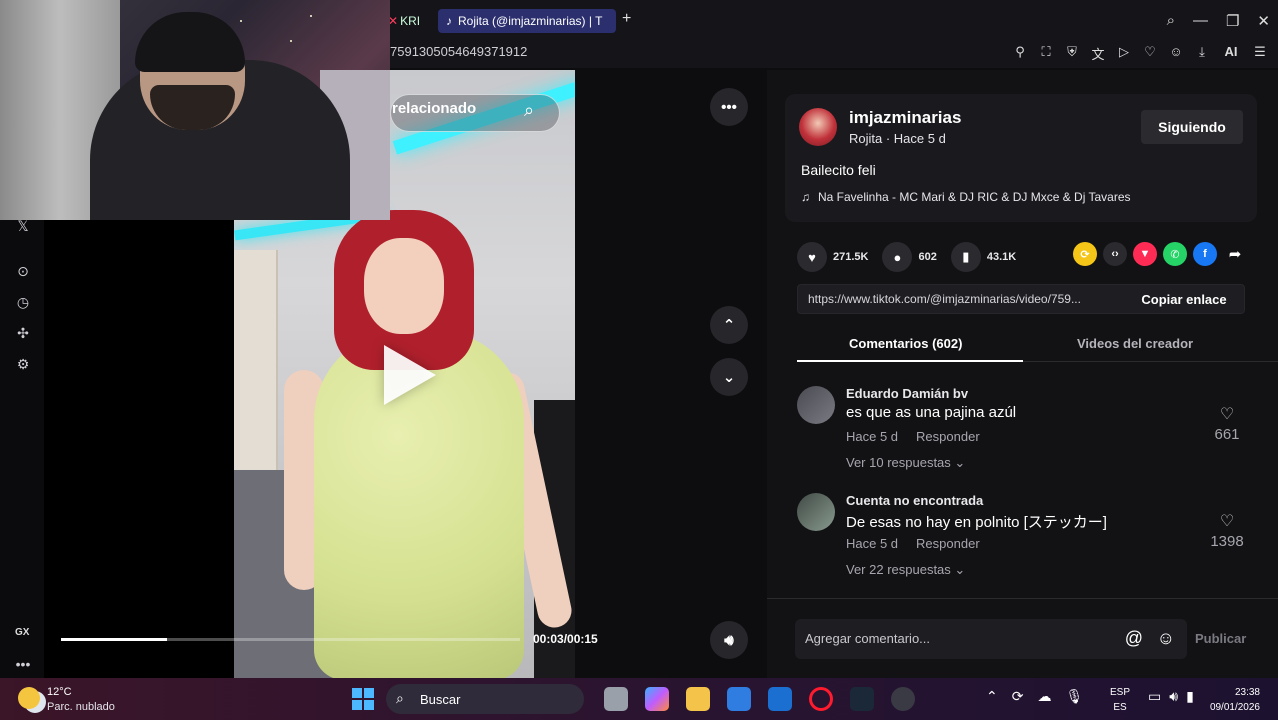  I want to click on copy-link-button: Copiar enlace, so click(1184, 299).